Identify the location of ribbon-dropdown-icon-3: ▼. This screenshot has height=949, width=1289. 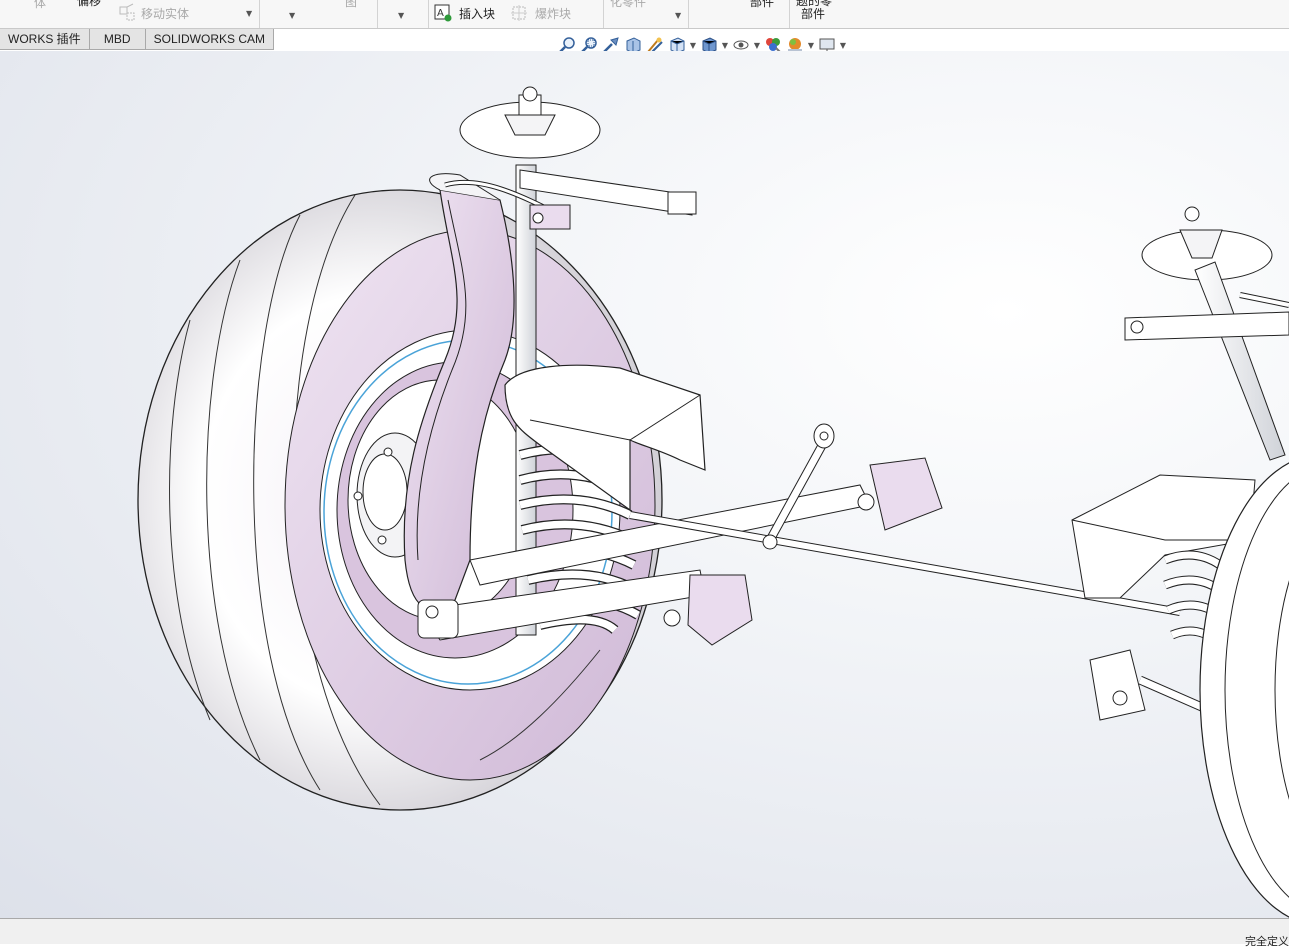
(678, 15).